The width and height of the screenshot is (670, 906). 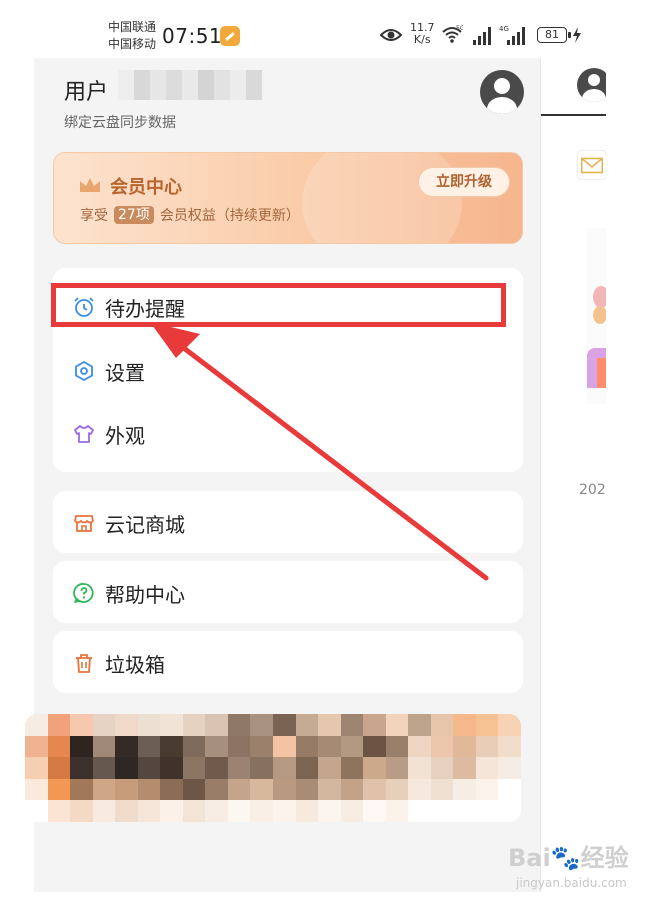 What do you see at coordinates (391, 35) in the screenshot?
I see `eye-icon` at bounding box center [391, 35].